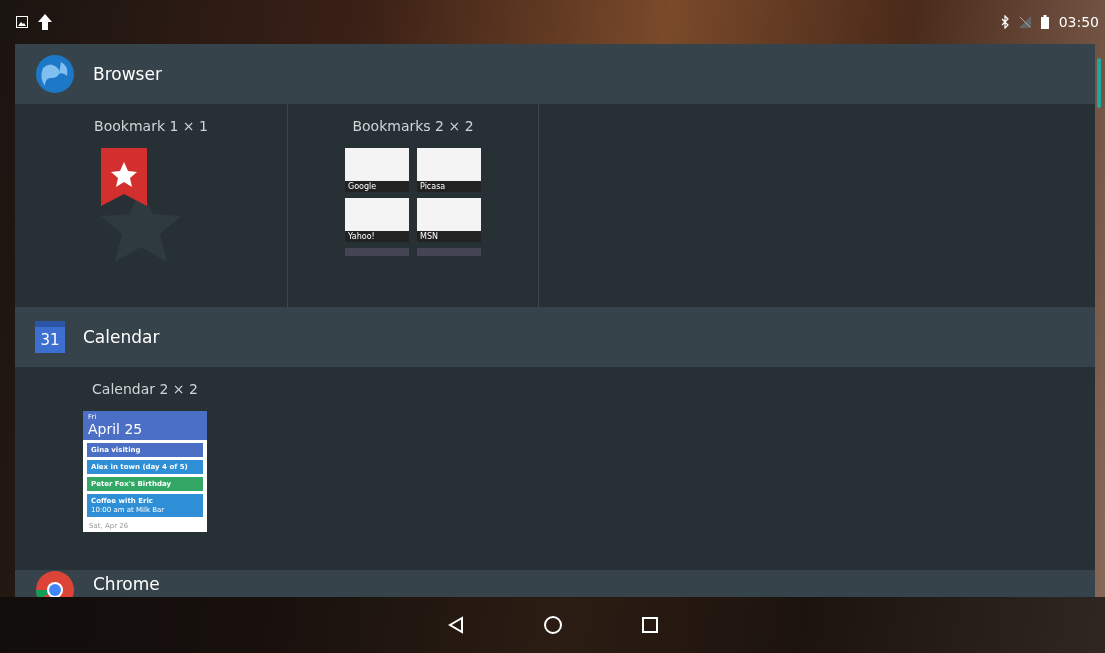 This screenshot has height=653, width=1105. Describe the element at coordinates (1044, 22) in the screenshot. I see `battery-icon` at that location.